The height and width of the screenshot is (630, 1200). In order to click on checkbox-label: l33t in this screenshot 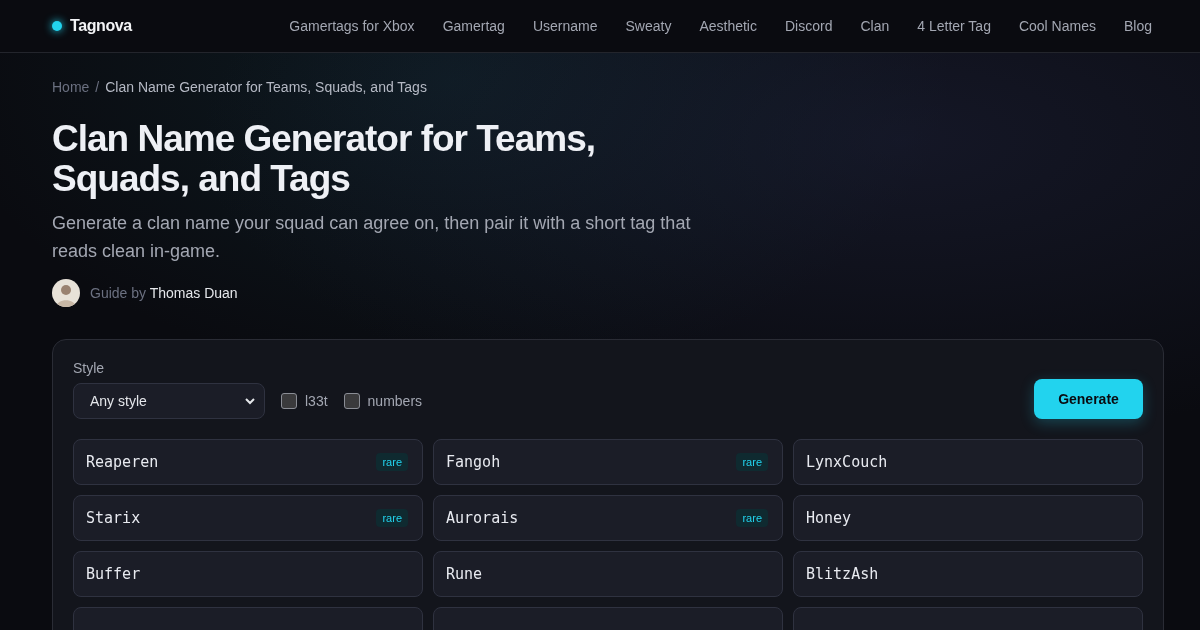, I will do `click(316, 400)`.